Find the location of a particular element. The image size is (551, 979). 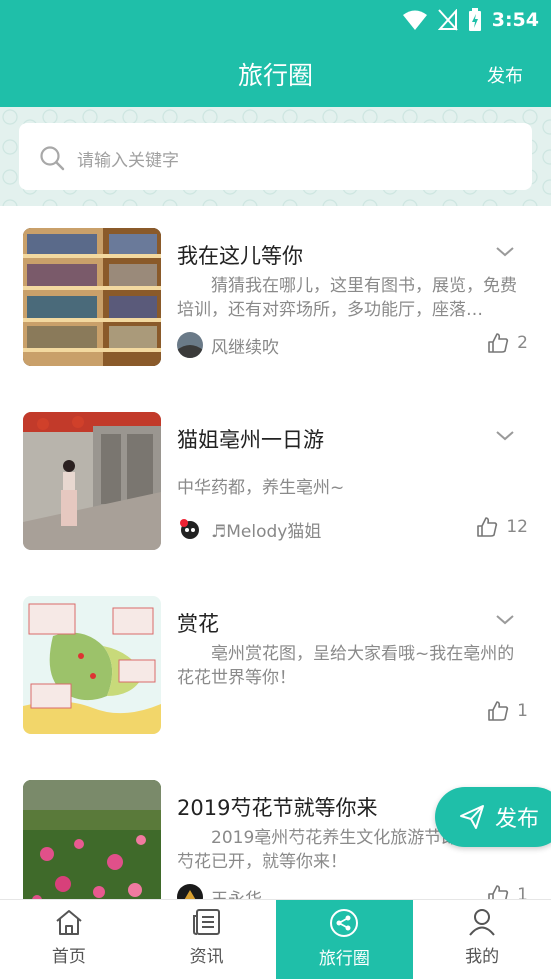

home-icon is located at coordinates (69, 922).